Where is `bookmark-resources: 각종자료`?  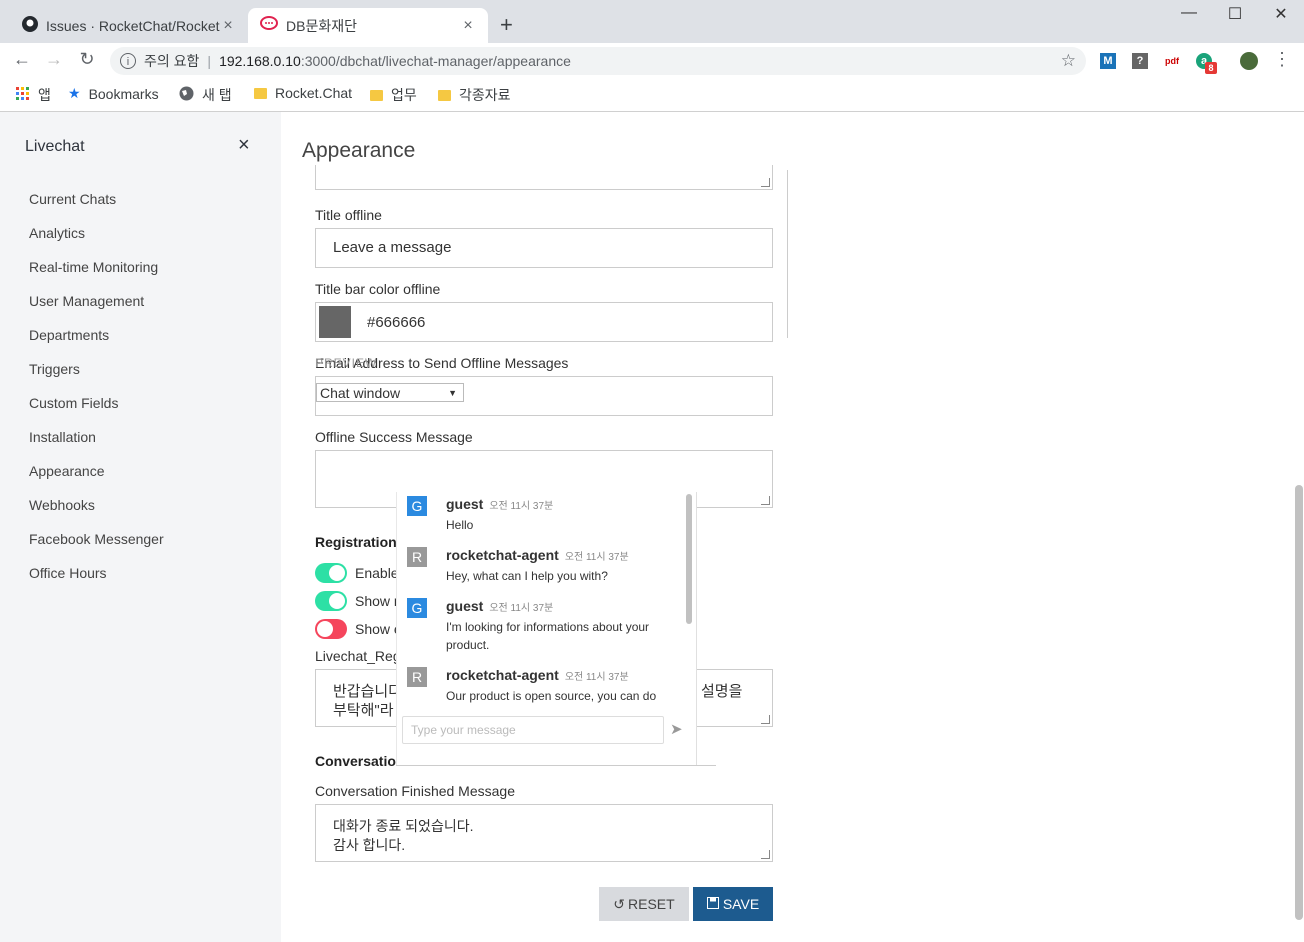 bookmark-resources: 각종자료 is located at coordinates (474, 95).